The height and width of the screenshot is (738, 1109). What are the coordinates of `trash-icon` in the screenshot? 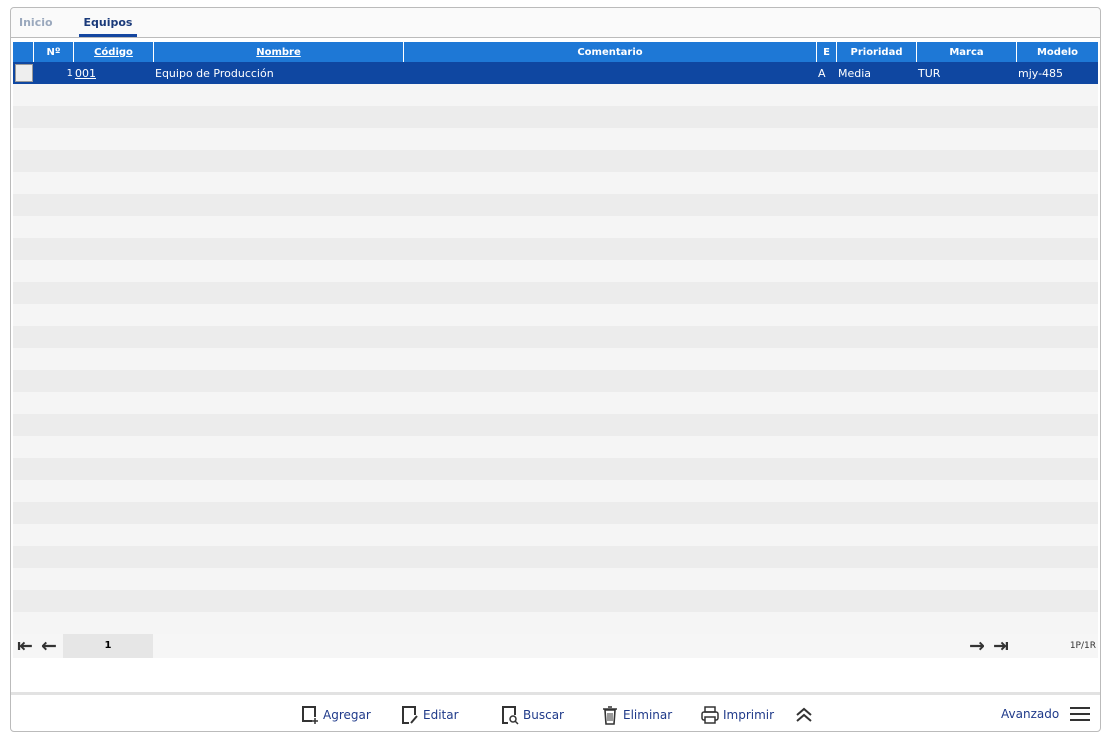 It's located at (610, 715).